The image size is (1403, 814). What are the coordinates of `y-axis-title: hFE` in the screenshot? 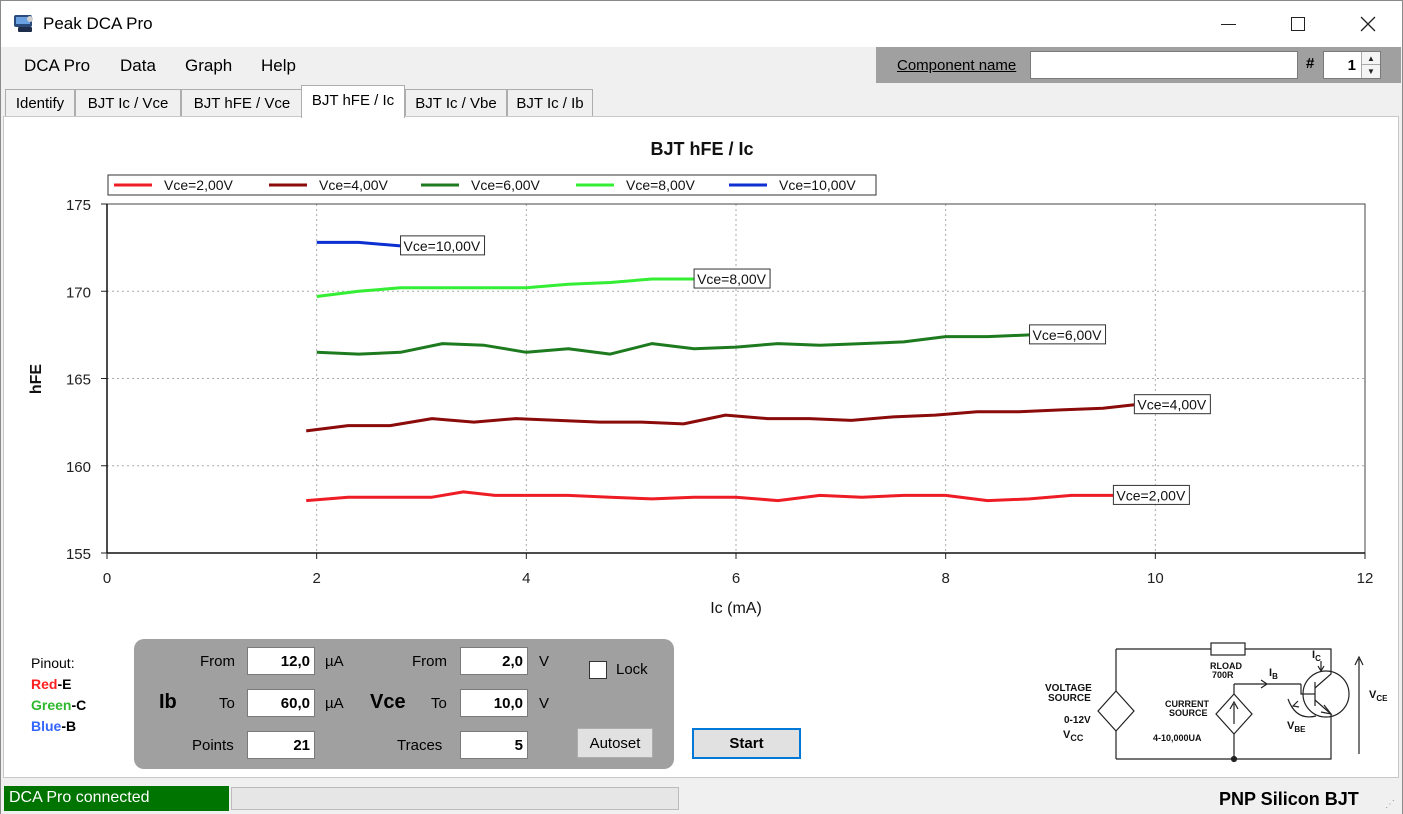 It's located at (36, 379).